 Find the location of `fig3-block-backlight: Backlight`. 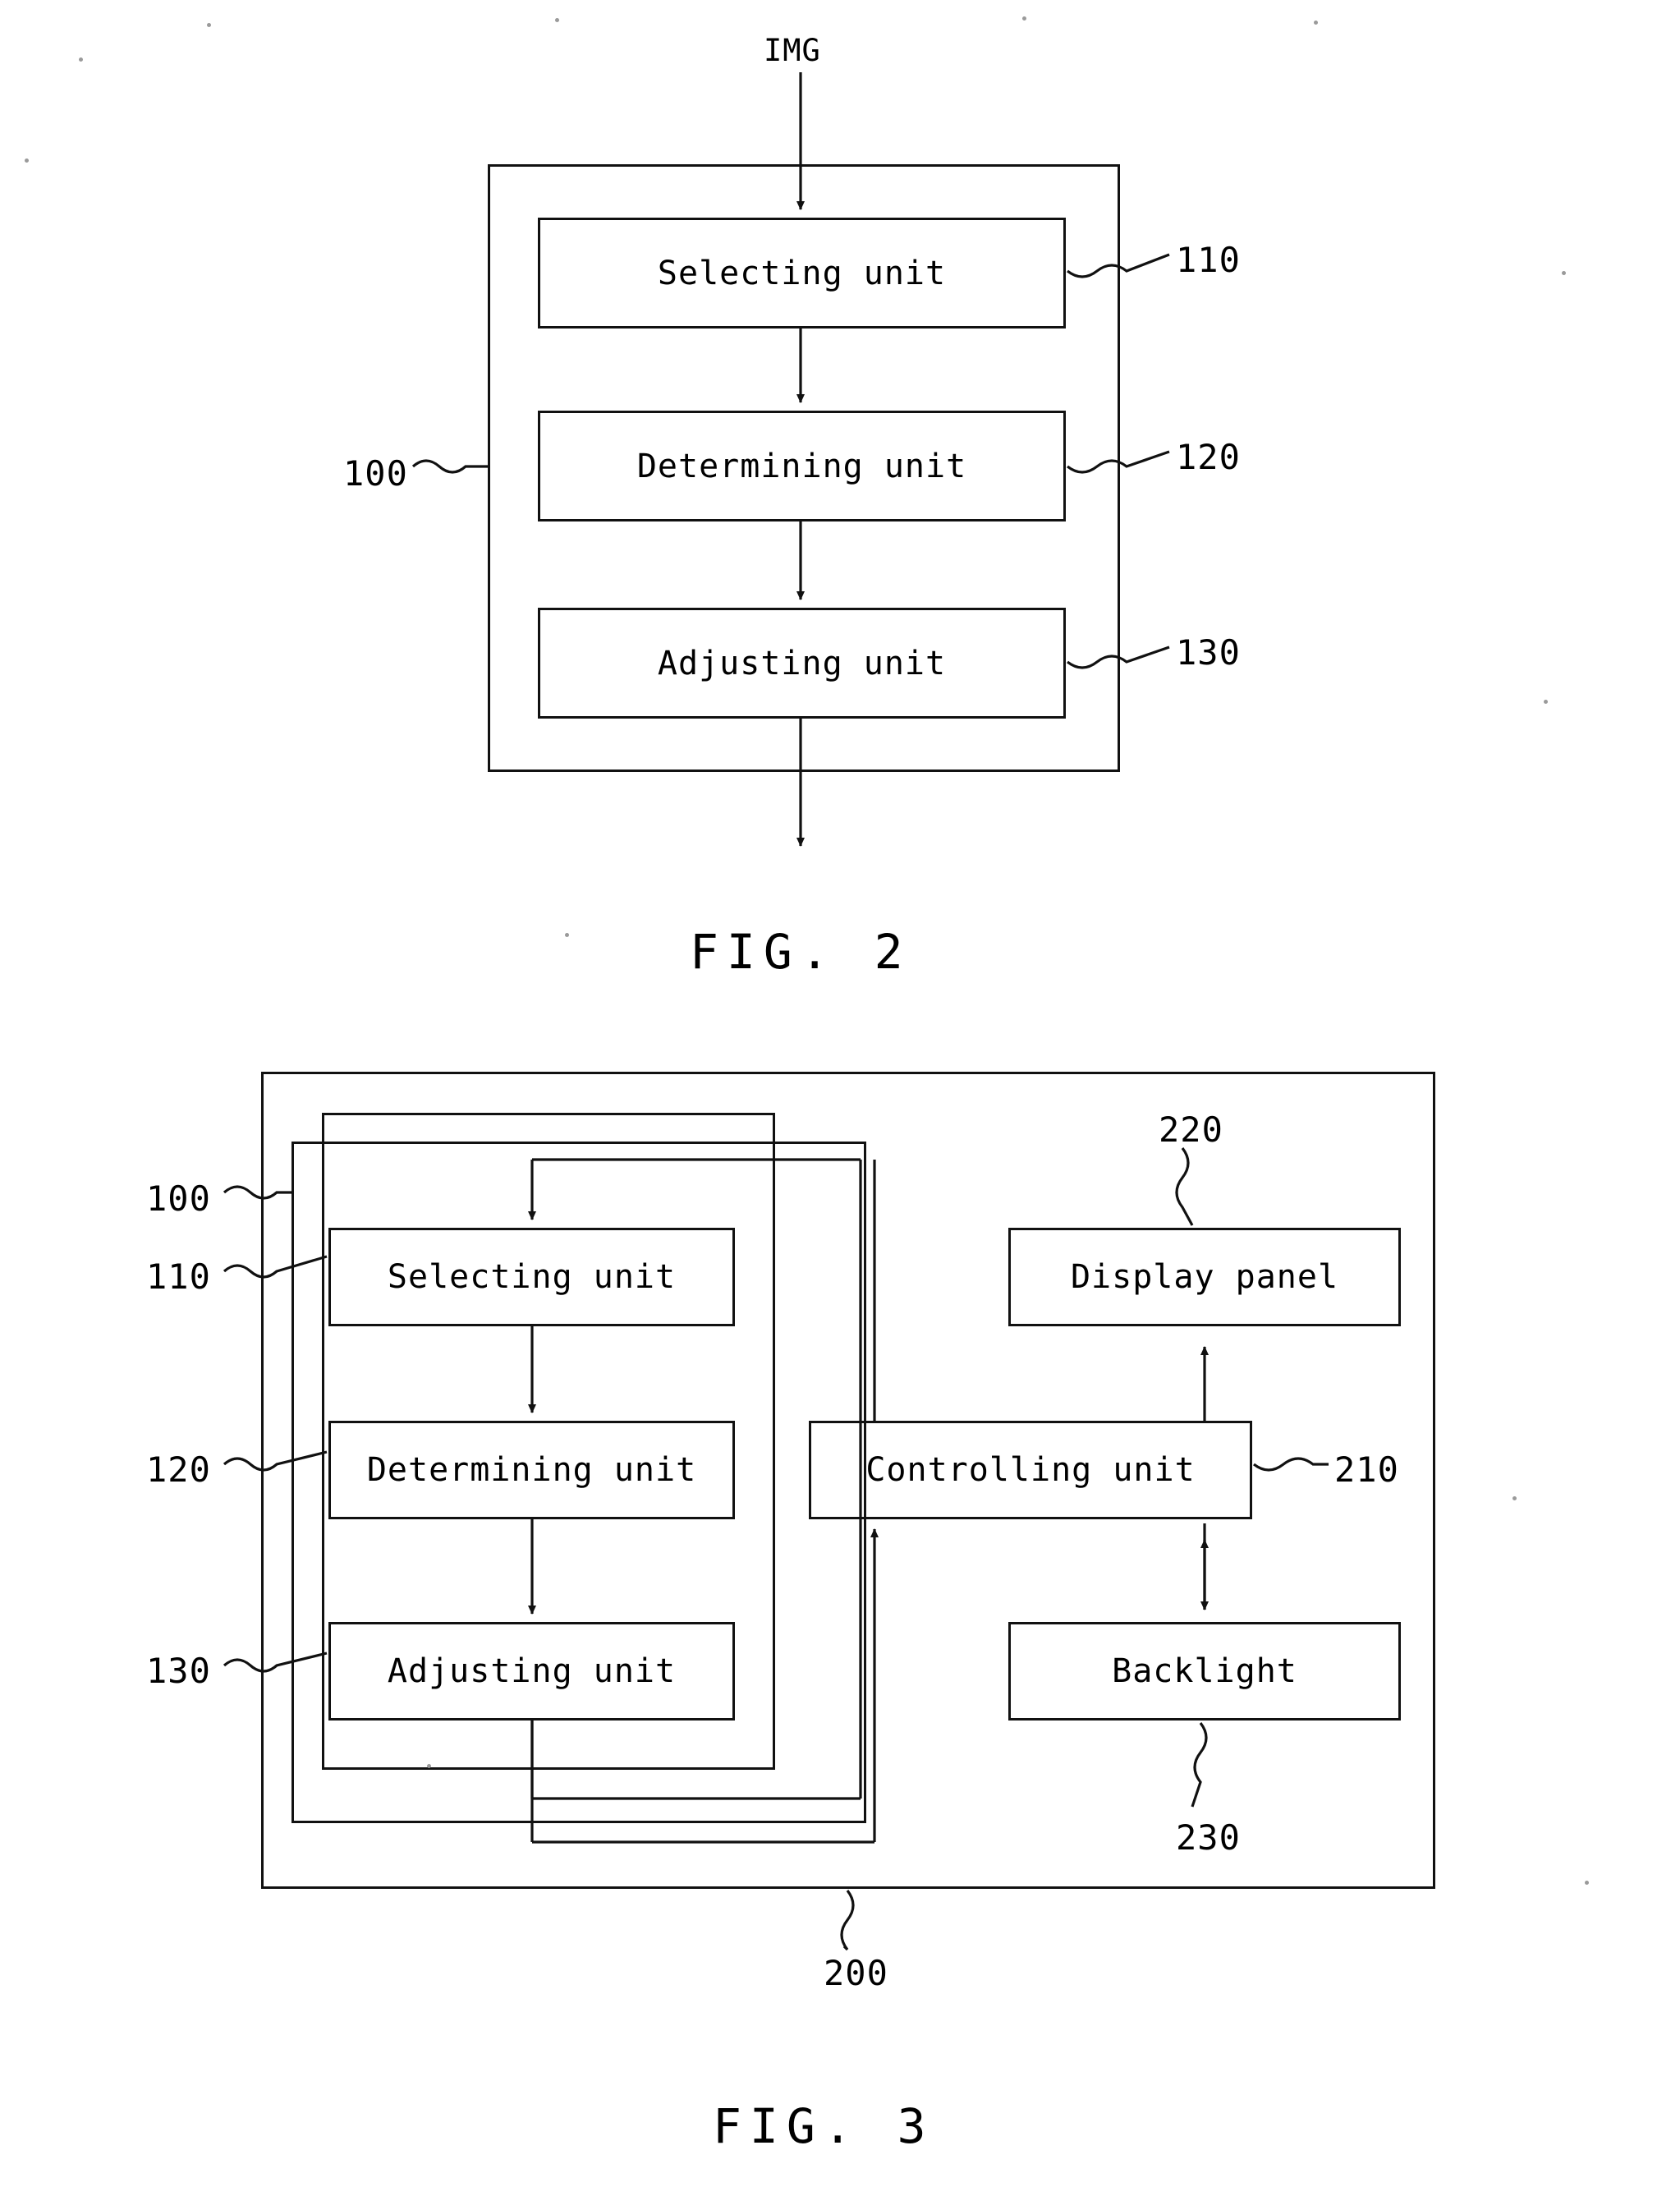

fig3-block-backlight: Backlight is located at coordinates (1204, 1671).